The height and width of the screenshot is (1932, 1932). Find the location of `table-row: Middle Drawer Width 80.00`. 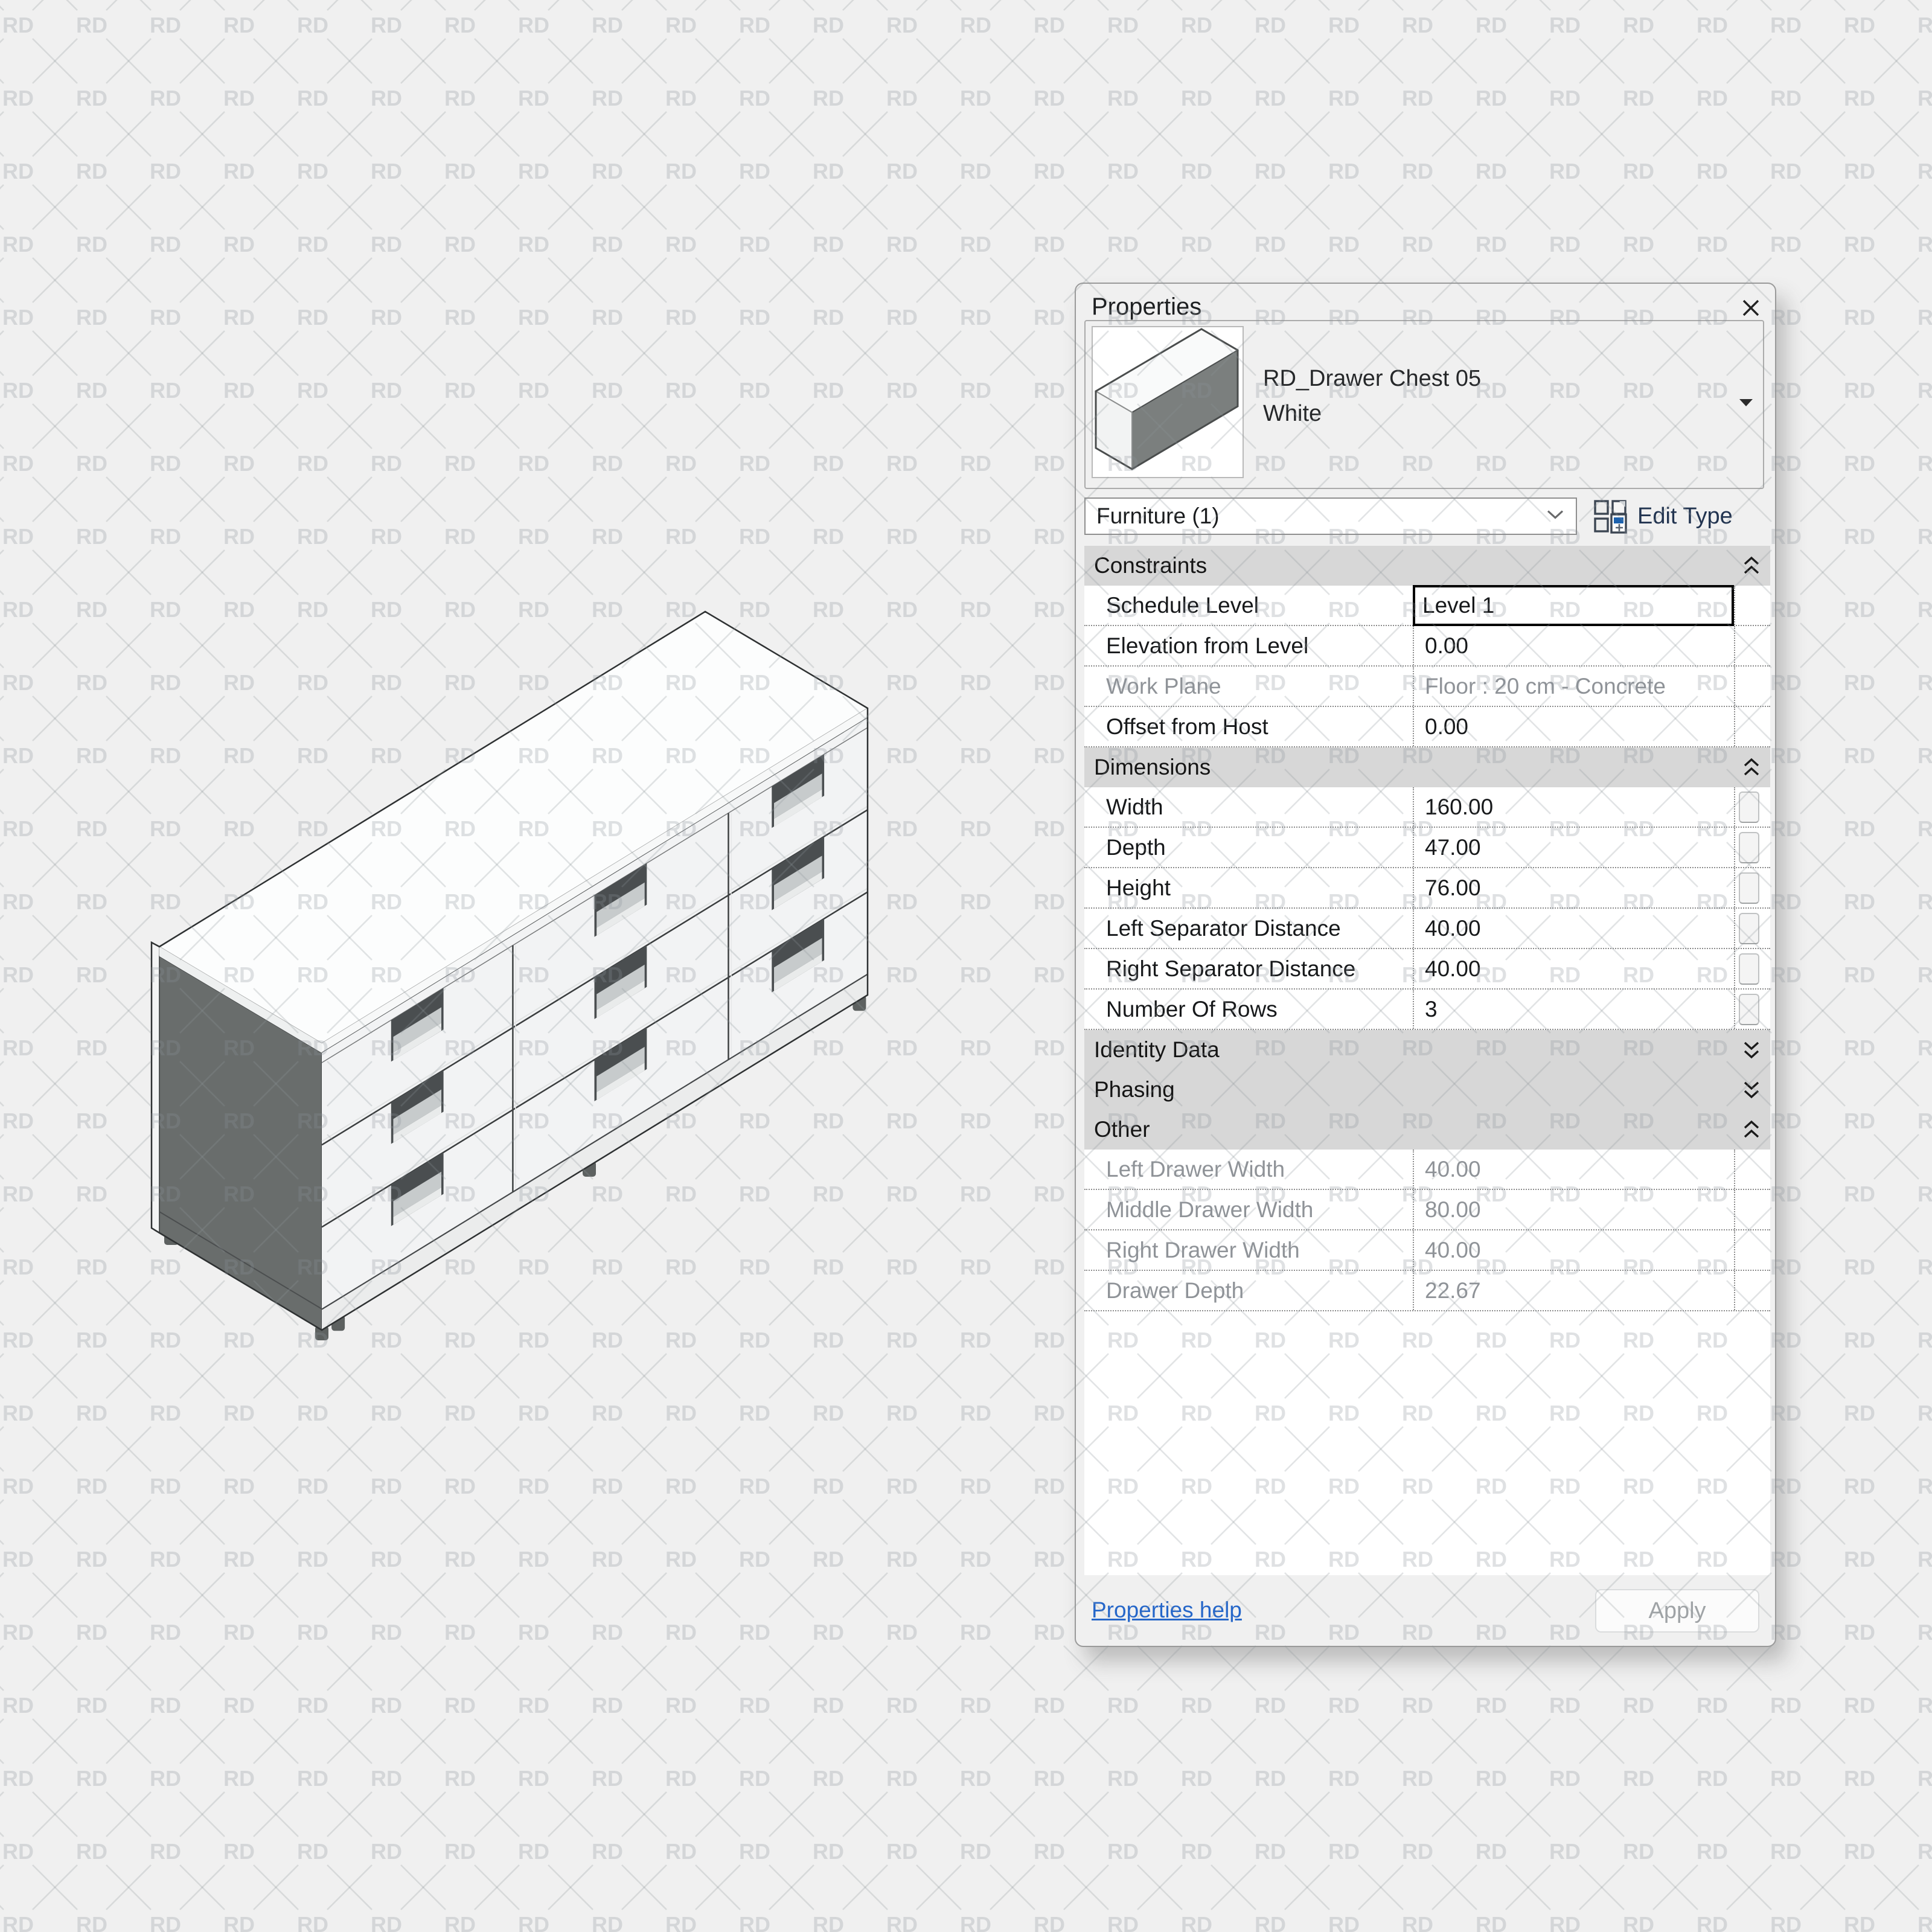

table-row: Middle Drawer Width 80.00 is located at coordinates (1427, 1210).